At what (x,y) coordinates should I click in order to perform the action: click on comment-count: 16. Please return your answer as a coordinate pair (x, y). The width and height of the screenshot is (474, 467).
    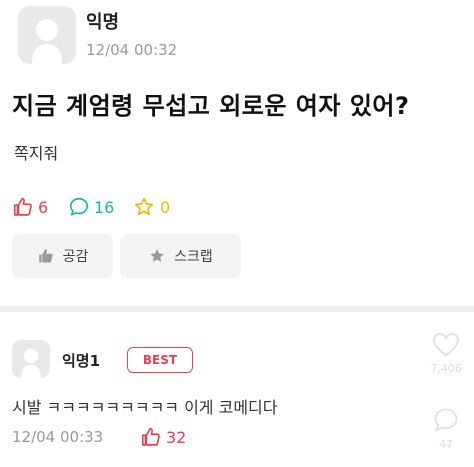
    Looking at the image, I should click on (104, 207).